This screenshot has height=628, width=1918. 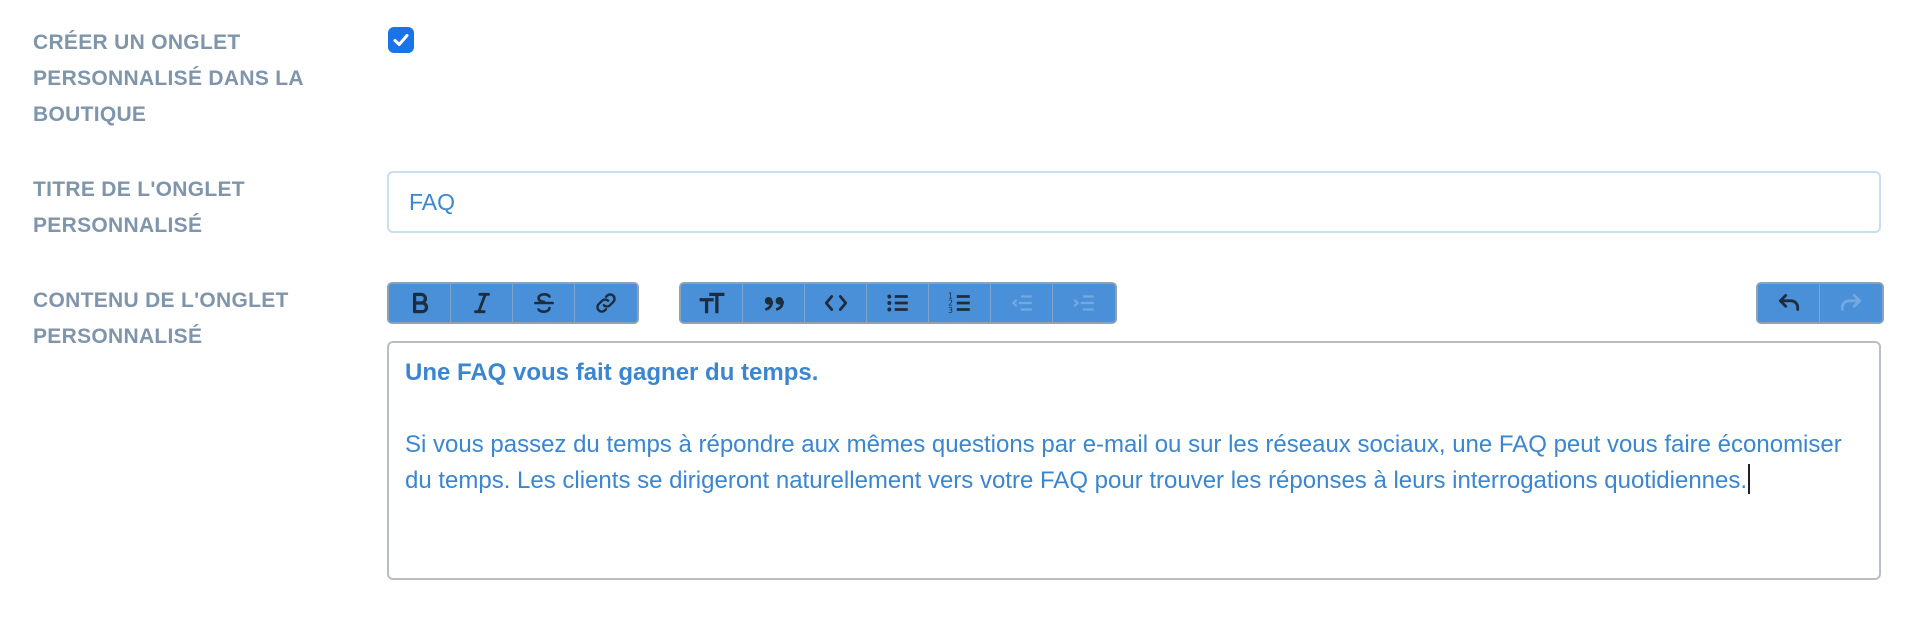 I want to click on strikethrough-button, so click(x=544, y=303).